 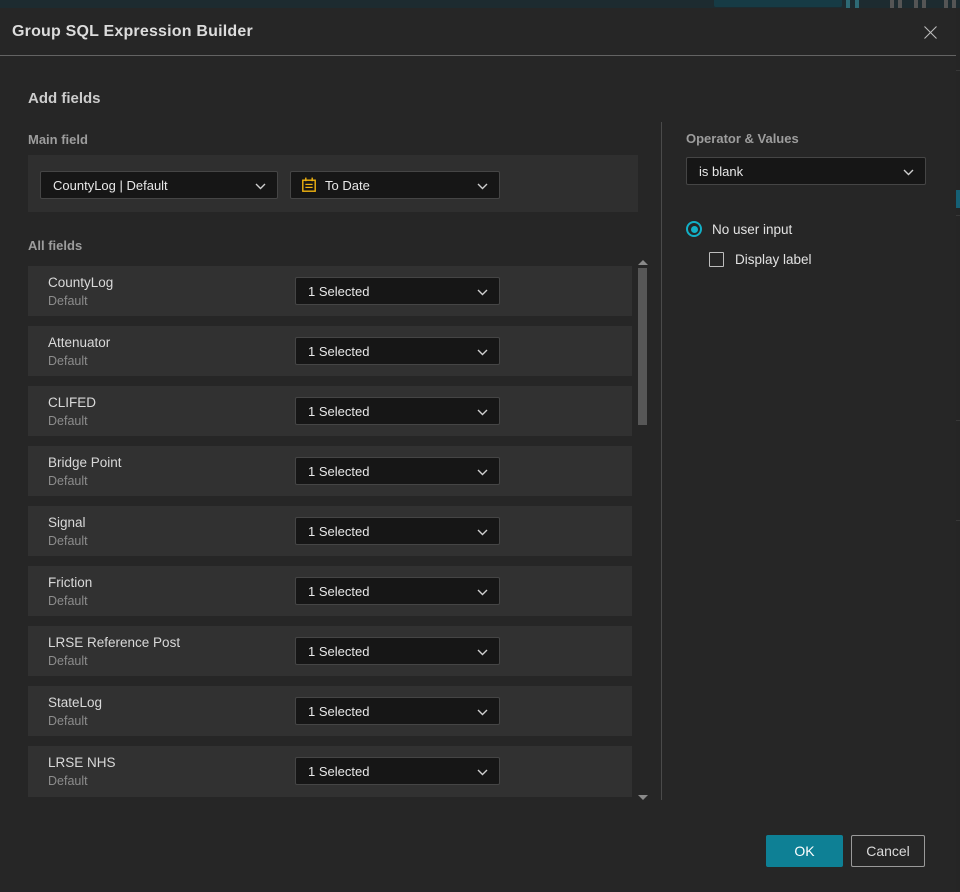 What do you see at coordinates (85, 462) in the screenshot?
I see `field-name: Bridge Point` at bounding box center [85, 462].